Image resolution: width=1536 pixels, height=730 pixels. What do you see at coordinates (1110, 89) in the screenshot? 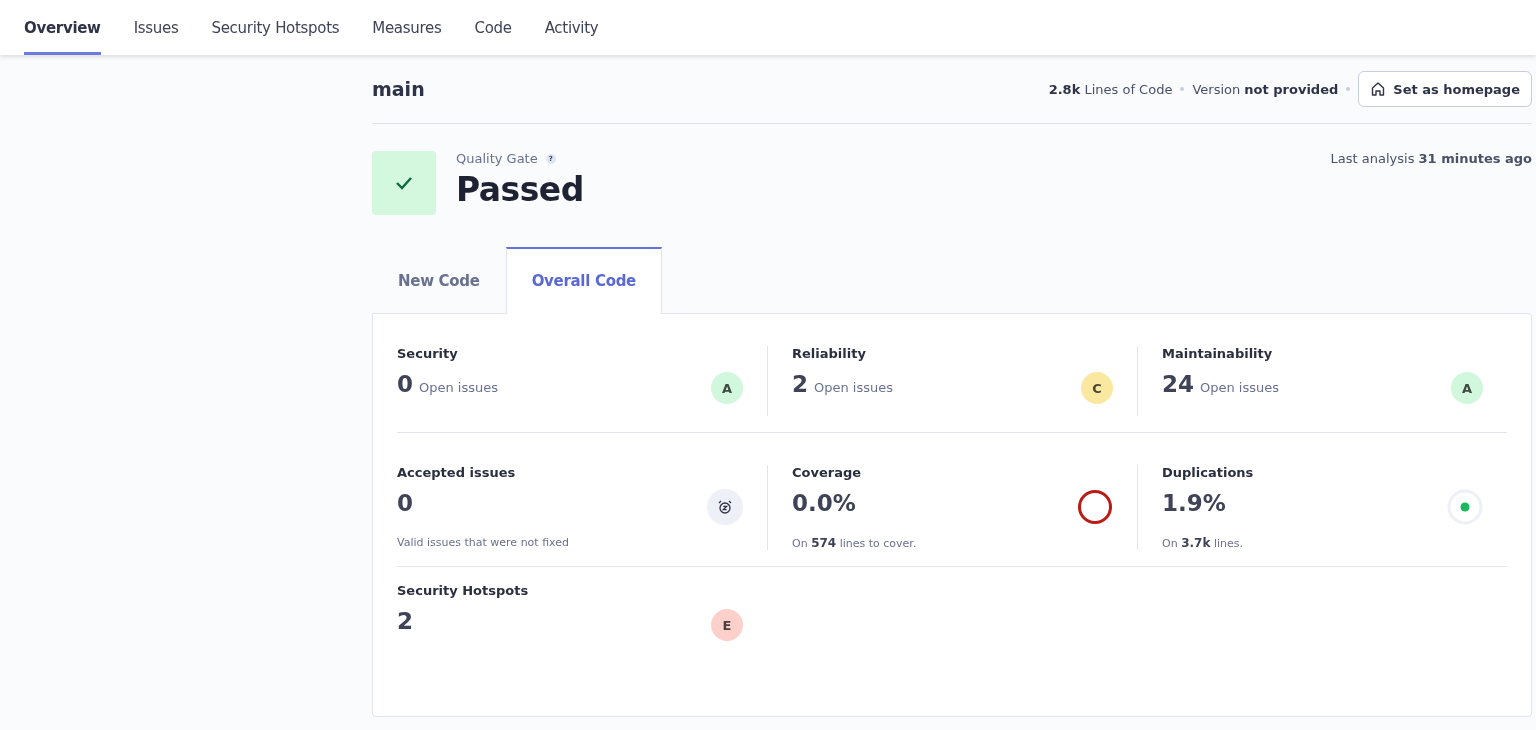
I see `branch-meta: 2.8k Lines of Code` at bounding box center [1110, 89].